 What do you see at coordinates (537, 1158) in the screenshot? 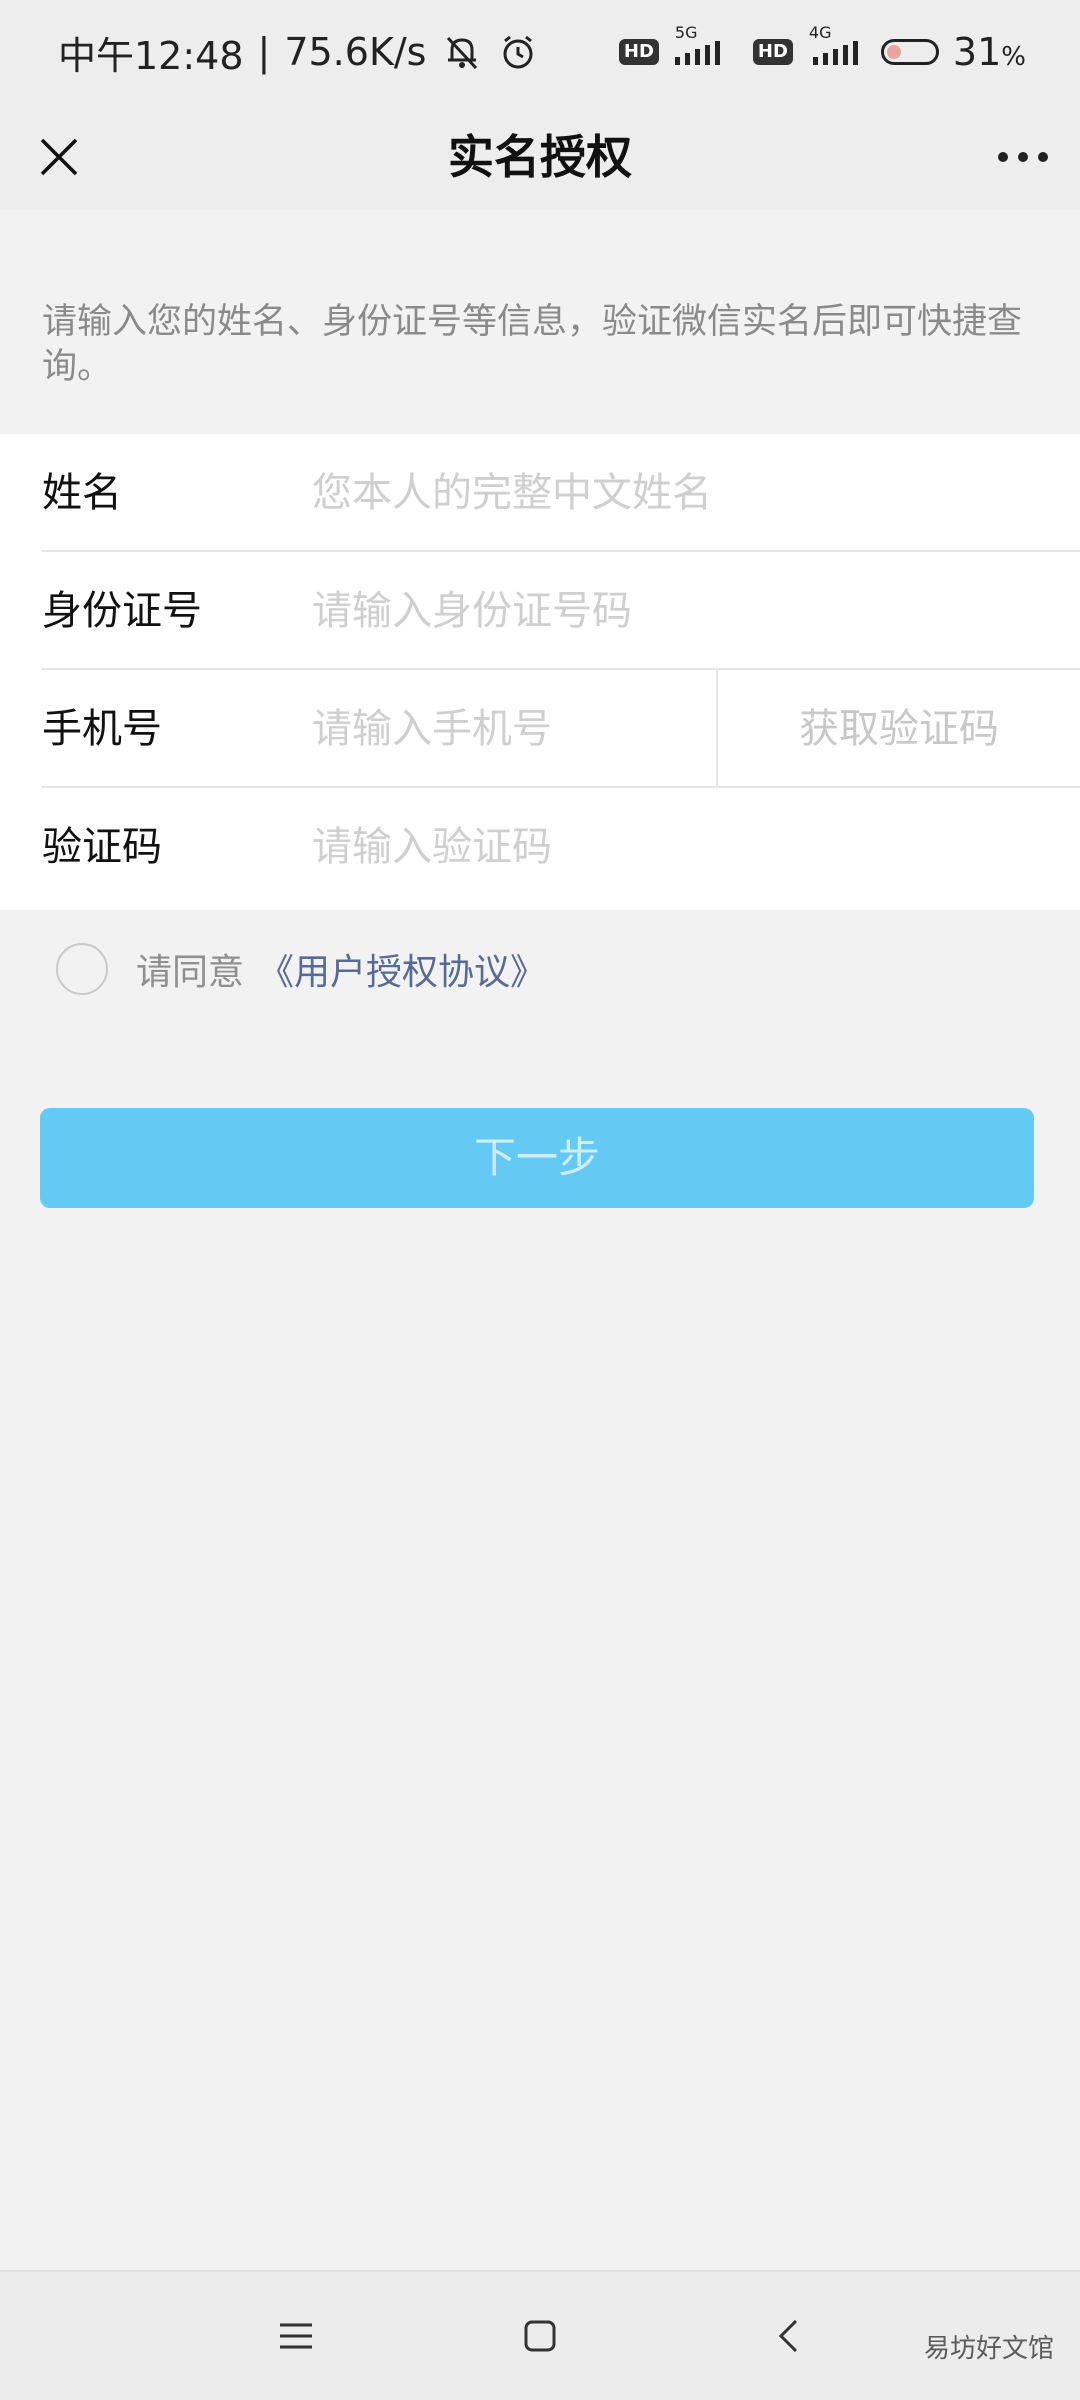
I see `next-step-button: 下一步` at bounding box center [537, 1158].